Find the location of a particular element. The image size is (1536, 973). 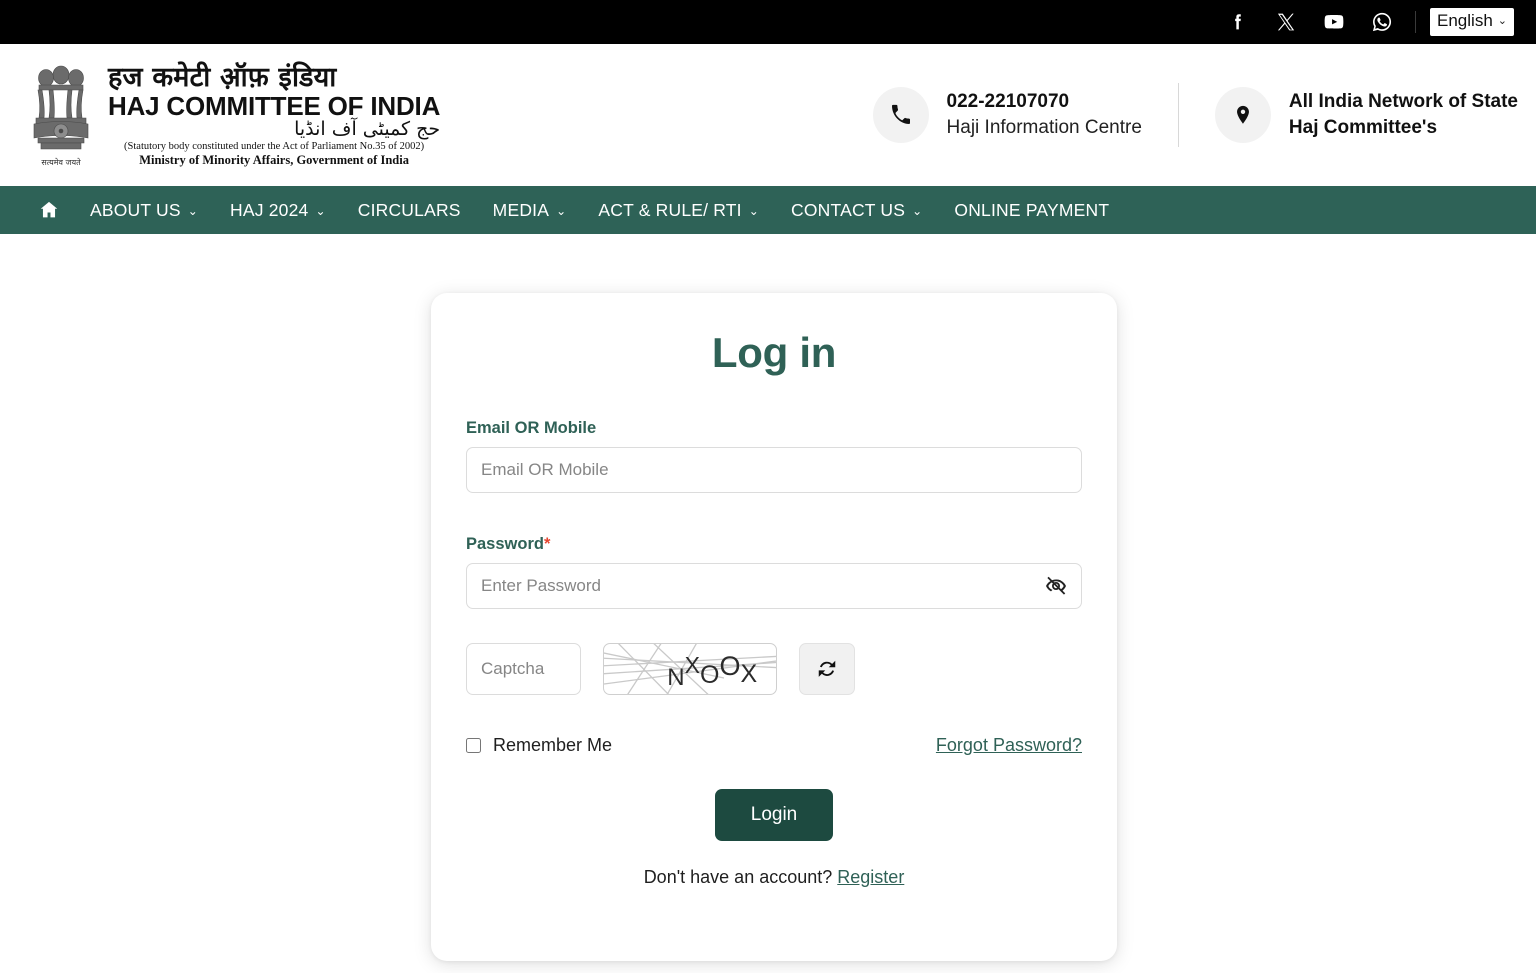

refresh-captcha-button is located at coordinates (827, 669).